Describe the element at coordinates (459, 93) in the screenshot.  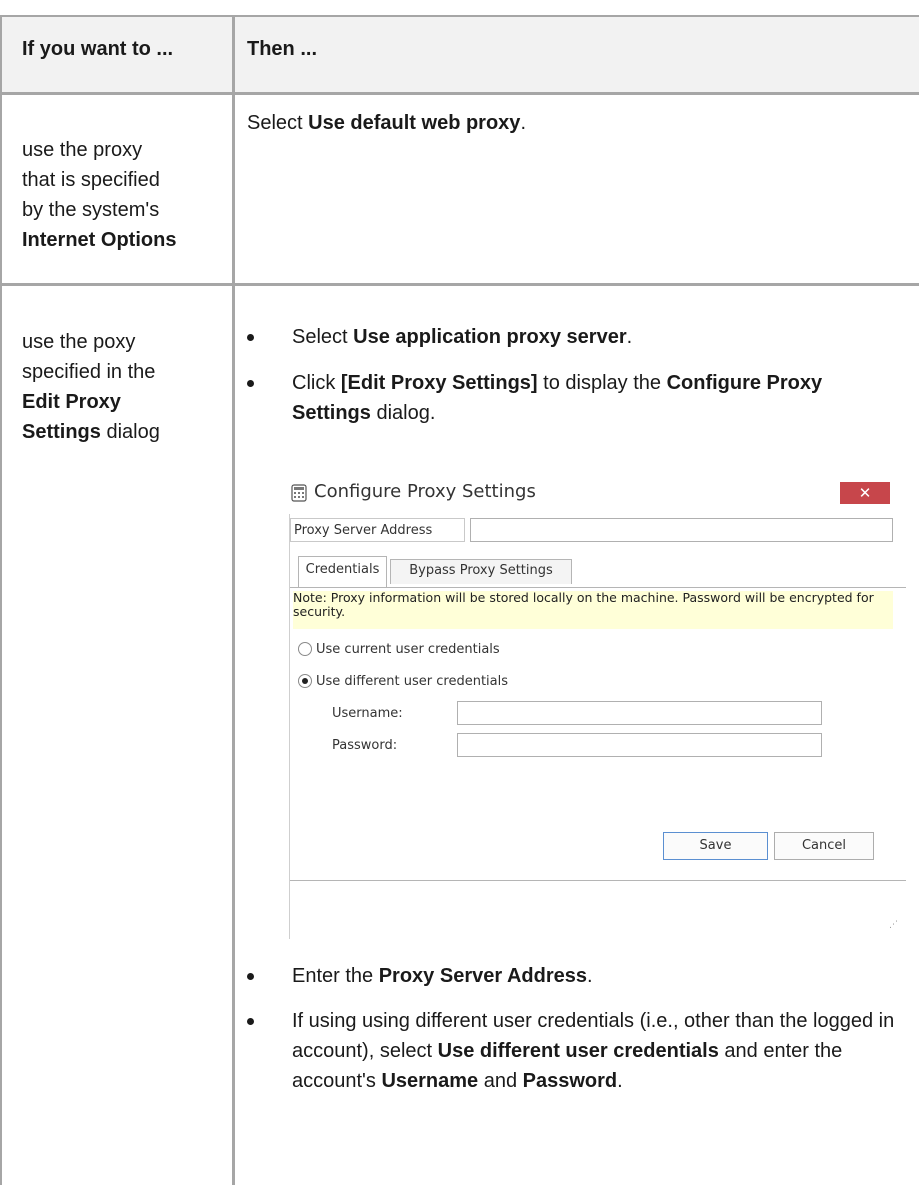
I see `header-divider` at that location.